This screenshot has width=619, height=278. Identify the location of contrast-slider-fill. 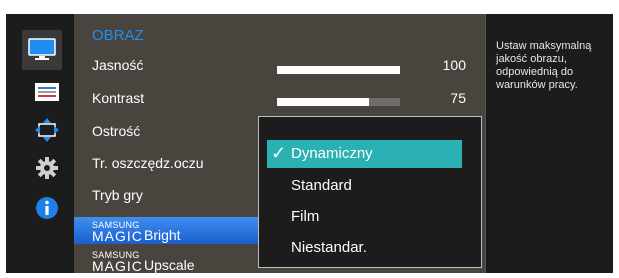
(323, 102).